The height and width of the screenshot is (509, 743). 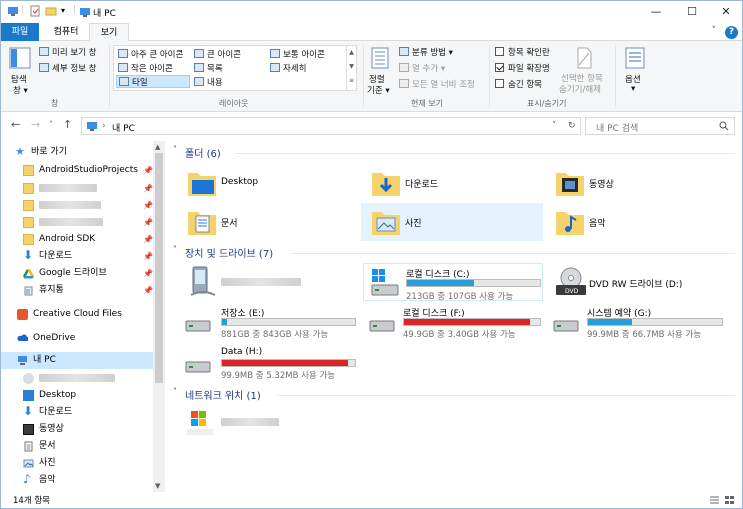 What do you see at coordinates (273, 283) in the screenshot?
I see `device-tile-redacted` at bounding box center [273, 283].